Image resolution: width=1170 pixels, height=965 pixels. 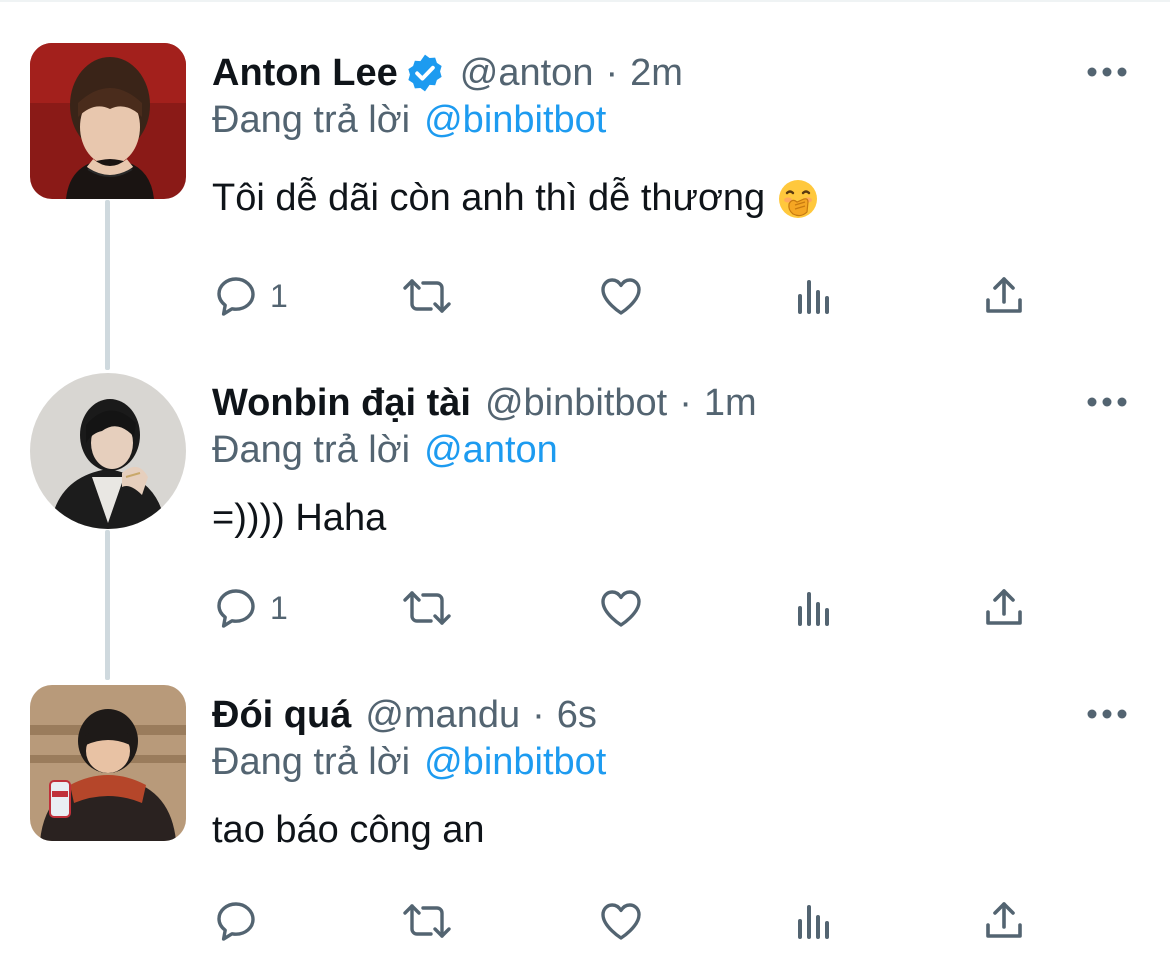 I want to click on tweet-header: Anton Lee @anton · 2m, so click(x=447, y=73).